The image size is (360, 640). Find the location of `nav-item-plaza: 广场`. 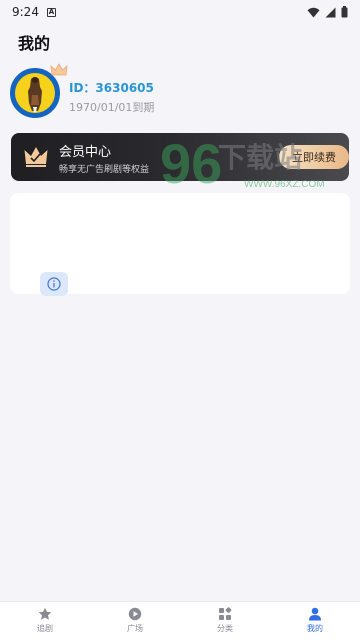

nav-item-plaza: 广场 is located at coordinates (135, 621).